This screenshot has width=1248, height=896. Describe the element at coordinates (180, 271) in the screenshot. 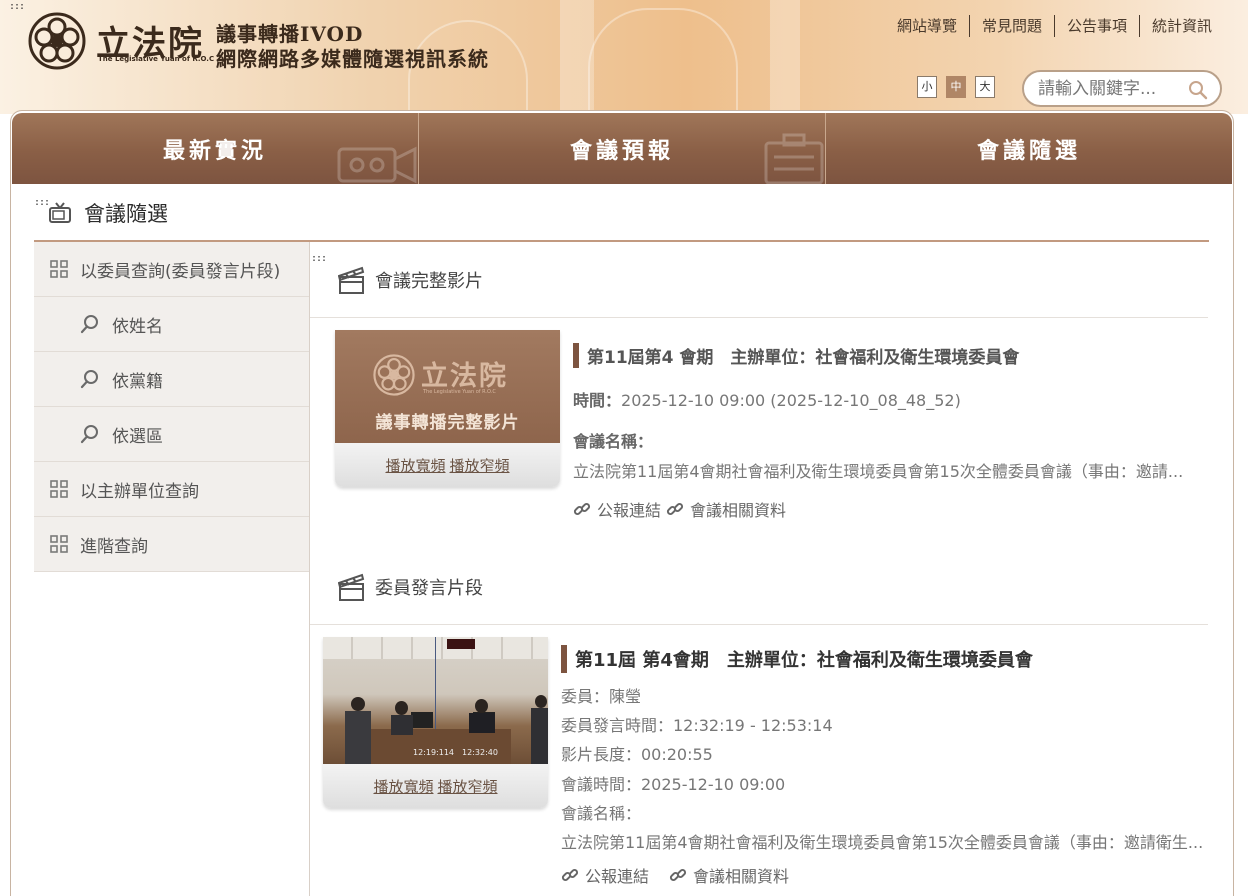

I see `sidebar-item-label: 以委員查詢(委員發言片段)` at that location.